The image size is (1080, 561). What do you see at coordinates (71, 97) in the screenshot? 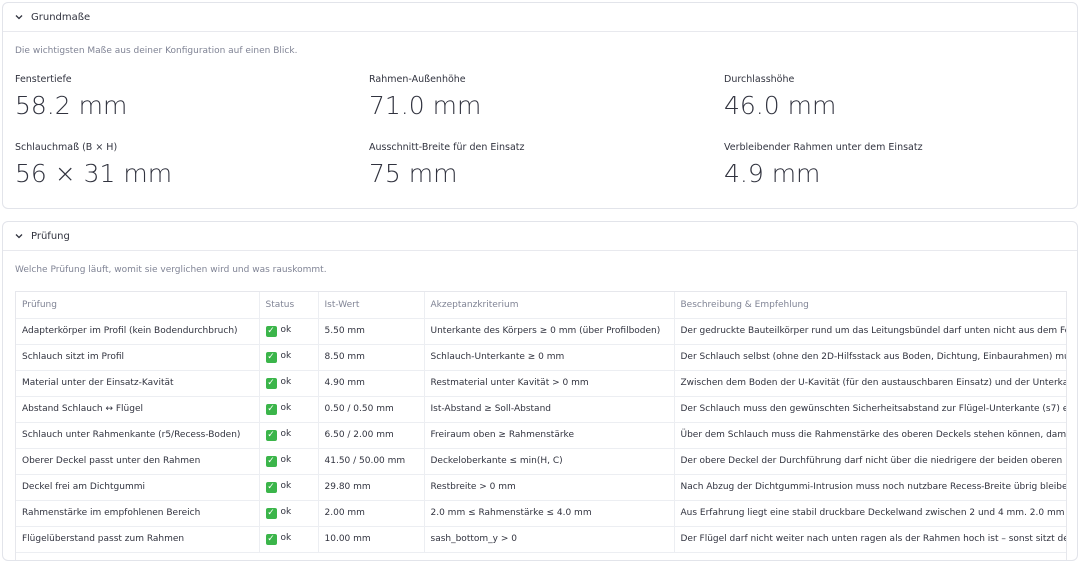
I see `metric-fenstertiefe: Fenstertiefe 58.2 mm` at bounding box center [71, 97].